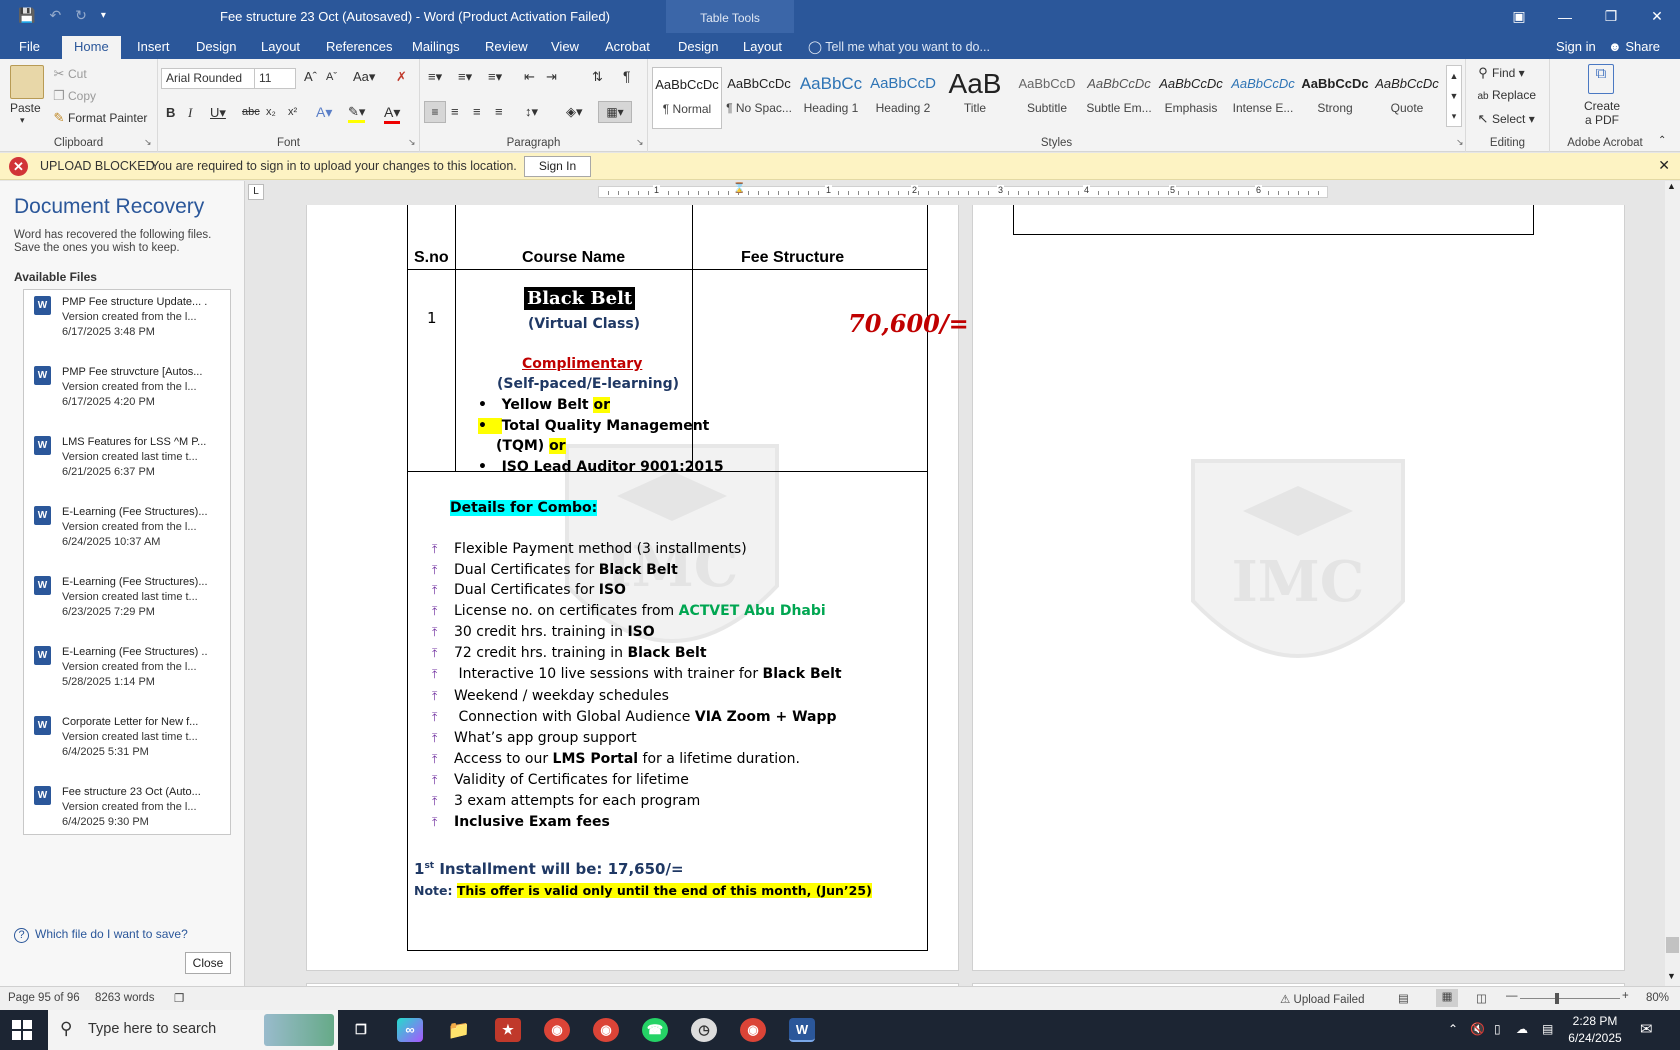 This screenshot has width=1680, height=1050. What do you see at coordinates (410, 1030) in the screenshot?
I see `copilot-icon: ∞` at bounding box center [410, 1030].